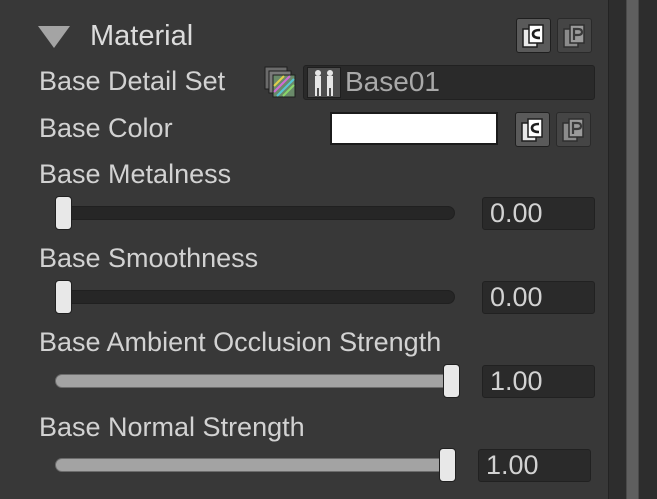 Image resolution: width=657 pixels, height=499 pixels. I want to click on base-ao-strength-label: Base Ambient Occlusion Strength, so click(240, 342).